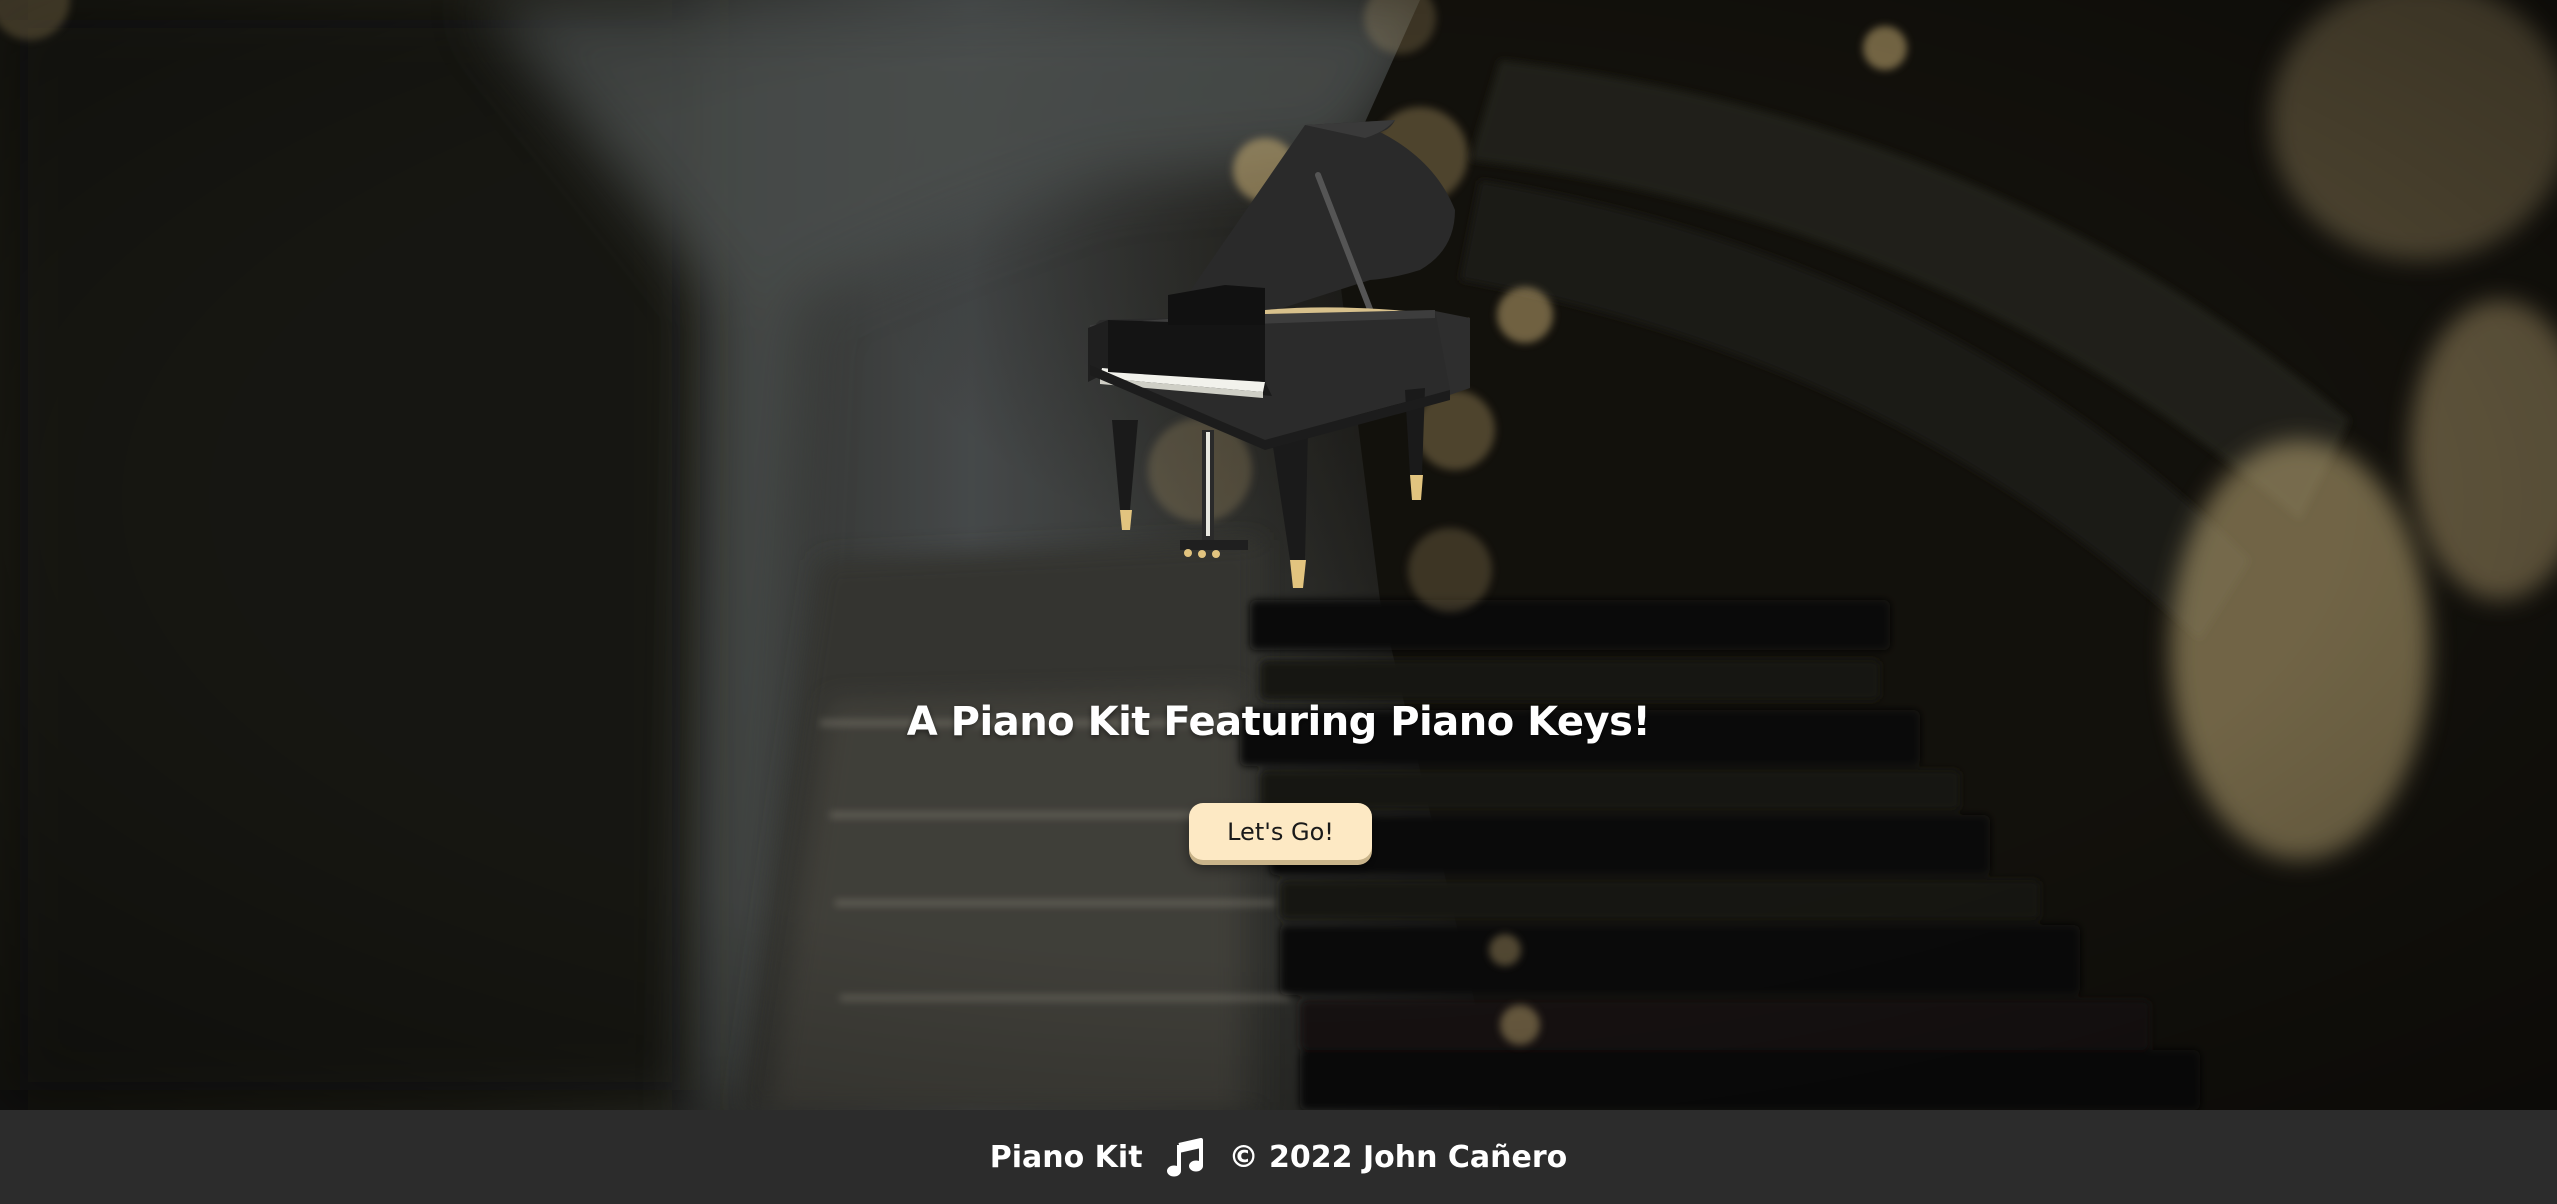  What do you see at coordinates (1398, 1157) in the screenshot?
I see `footer-copyright: © 2022 John Cañero` at bounding box center [1398, 1157].